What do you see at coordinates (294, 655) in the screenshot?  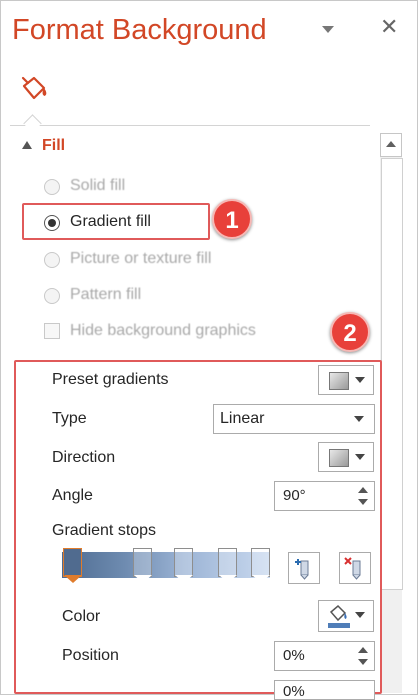 I see `position-value: 0%` at bounding box center [294, 655].